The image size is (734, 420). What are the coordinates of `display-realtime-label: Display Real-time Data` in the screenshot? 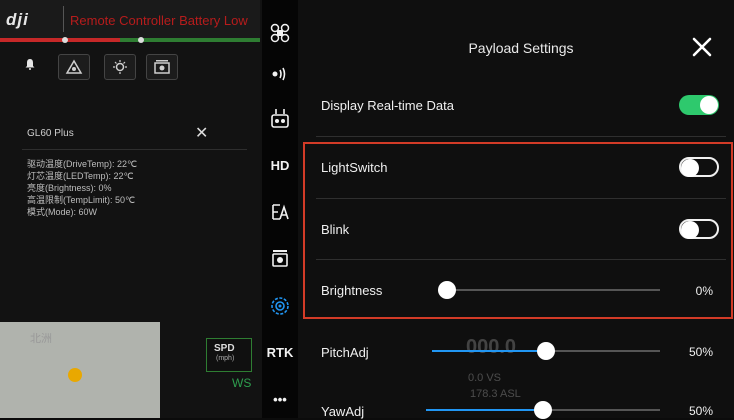 It's located at (387, 105).